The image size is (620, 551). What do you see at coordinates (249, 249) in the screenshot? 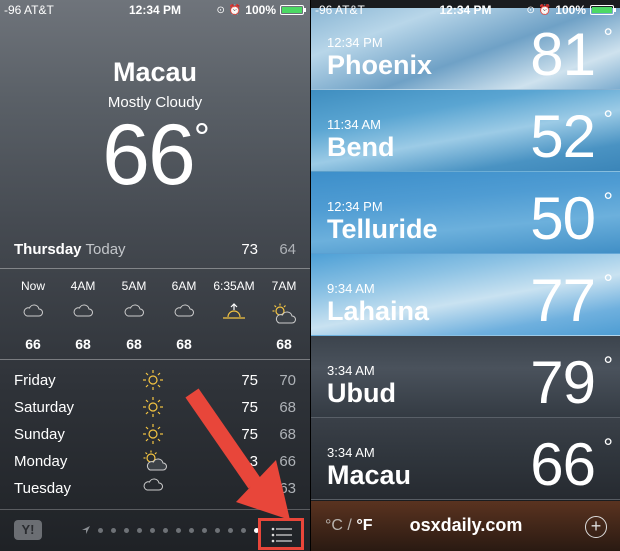
I see `today-high: 73` at bounding box center [249, 249].